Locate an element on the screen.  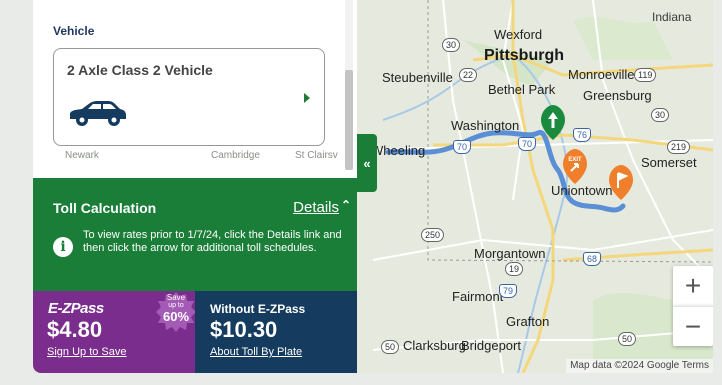
map-label-bridgeport: Bridgeport is located at coordinates (491, 345).